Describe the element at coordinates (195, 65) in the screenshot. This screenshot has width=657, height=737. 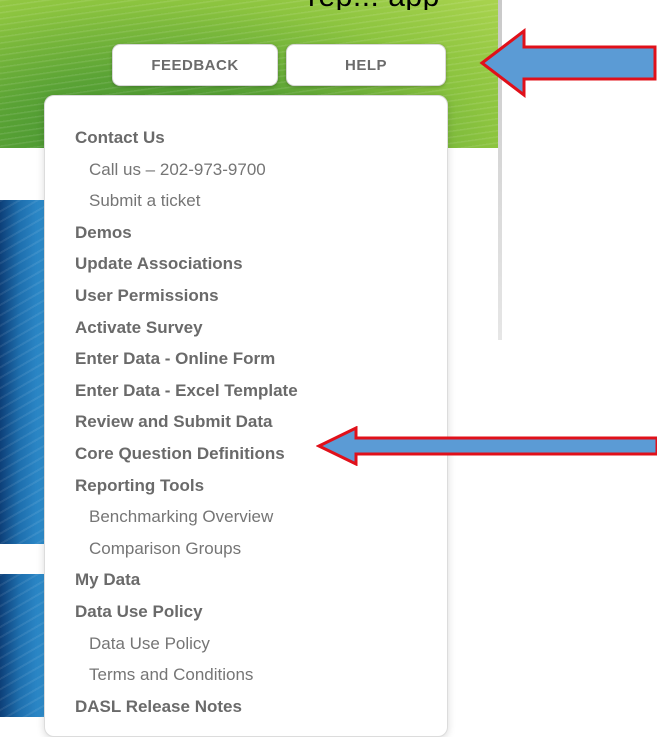
I see `feedback-button: FEEDBACK` at that location.